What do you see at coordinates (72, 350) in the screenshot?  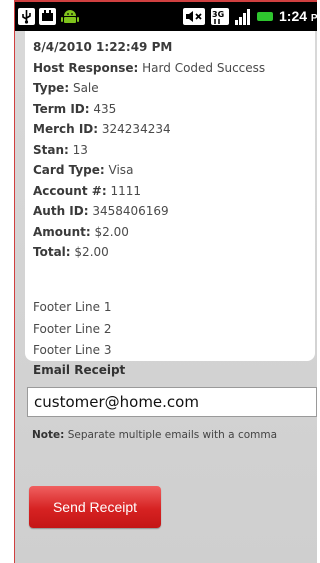 I see `footer-line: Footer Line 3` at bounding box center [72, 350].